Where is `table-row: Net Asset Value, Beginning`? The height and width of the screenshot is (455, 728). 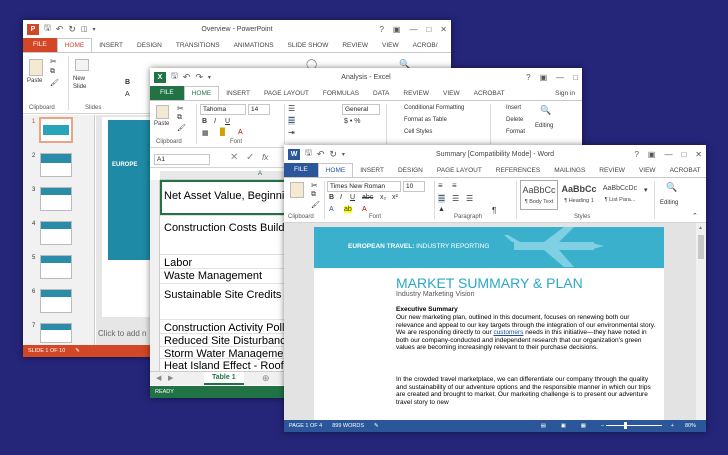 table-row: Net Asset Value, Beginning is located at coordinates (230, 196).